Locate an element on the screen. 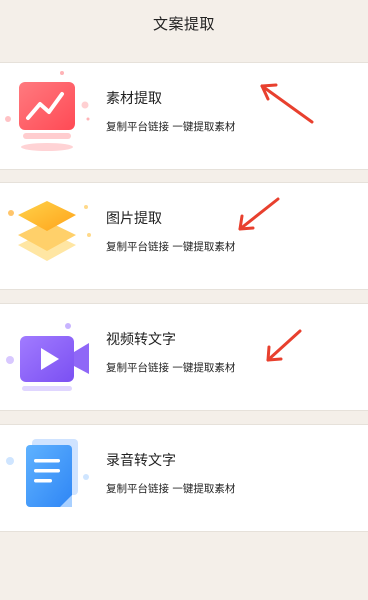 The image size is (368, 600). header-bar: 文案提取 is located at coordinates (184, 23).